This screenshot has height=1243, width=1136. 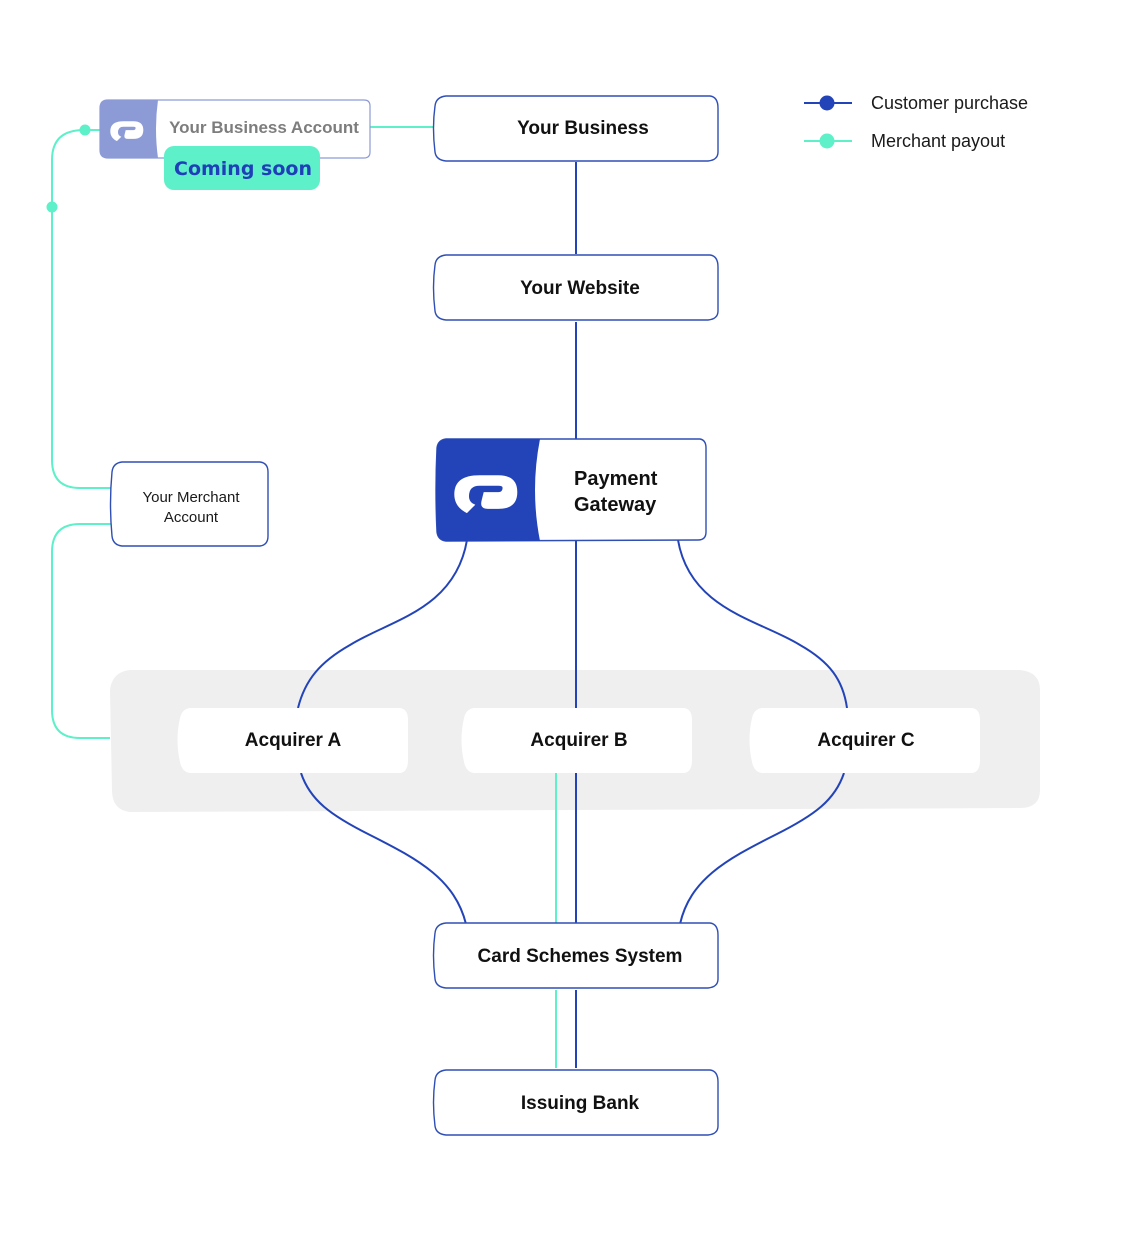 I want to click on payout-junction-dot-lower, so click(x=52, y=207).